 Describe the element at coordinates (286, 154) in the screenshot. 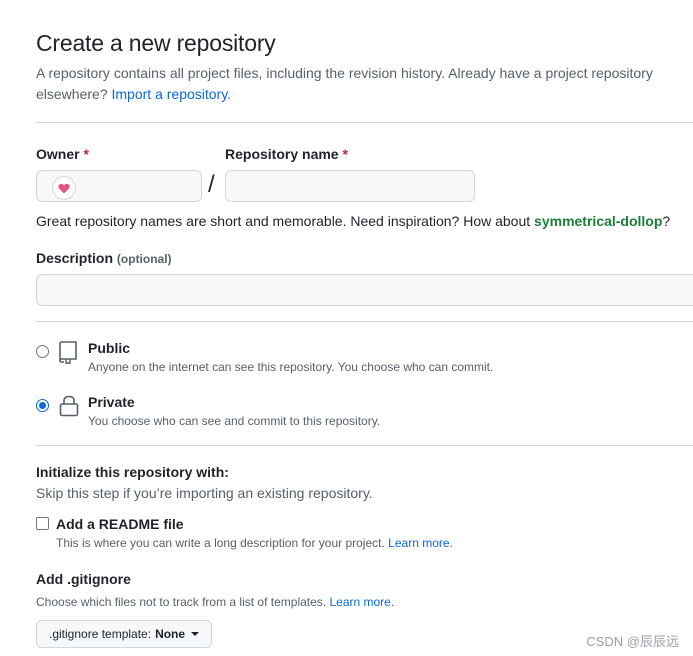

I see `repository-name-label: Repository name *` at that location.